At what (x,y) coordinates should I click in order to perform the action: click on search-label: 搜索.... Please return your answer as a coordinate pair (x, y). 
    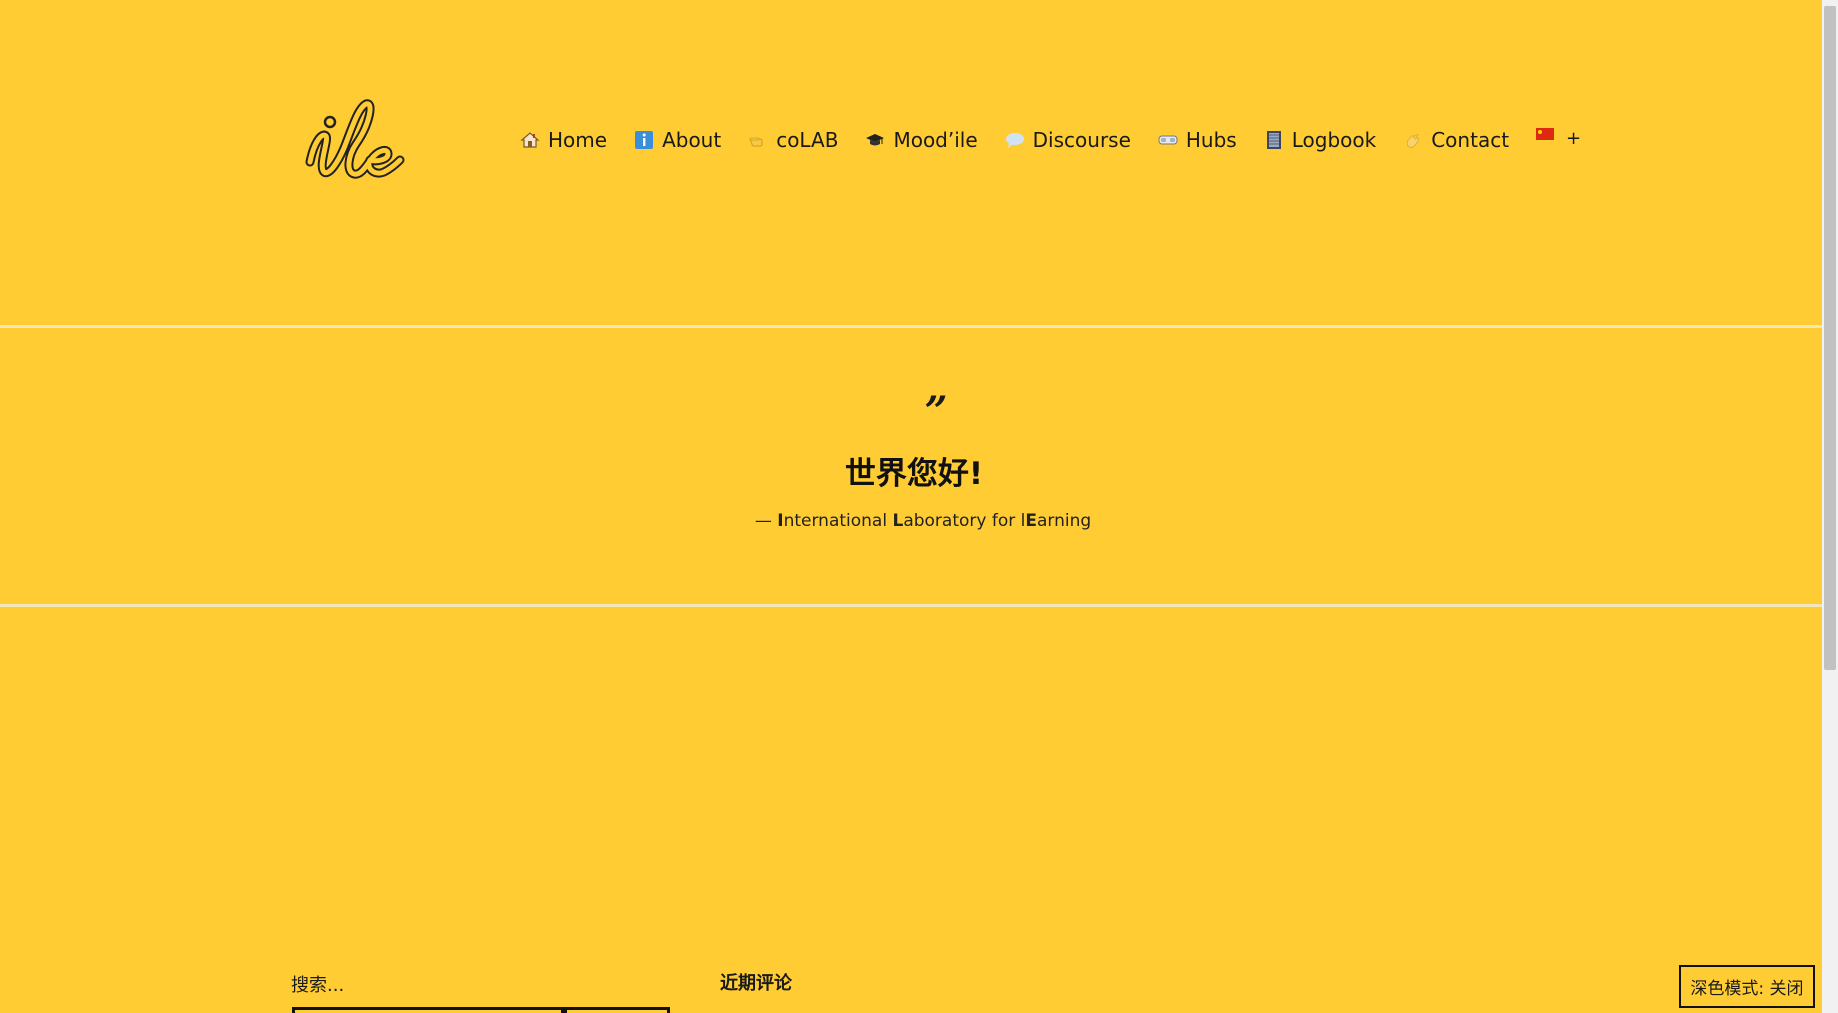
    Looking at the image, I should click on (318, 985).